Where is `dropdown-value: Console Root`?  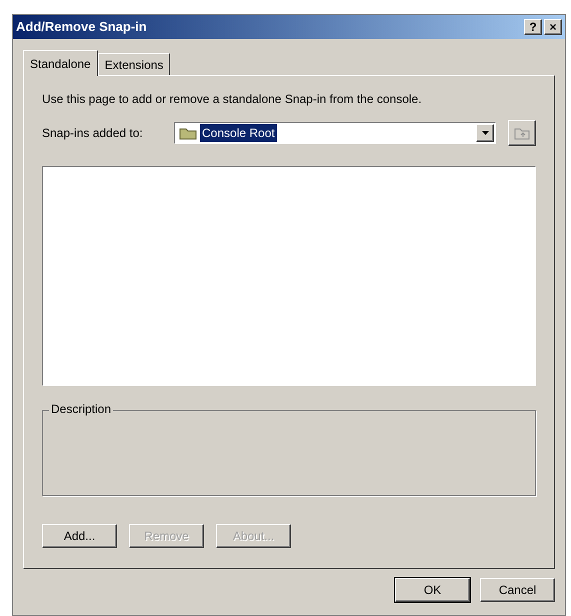 dropdown-value: Console Root is located at coordinates (238, 133).